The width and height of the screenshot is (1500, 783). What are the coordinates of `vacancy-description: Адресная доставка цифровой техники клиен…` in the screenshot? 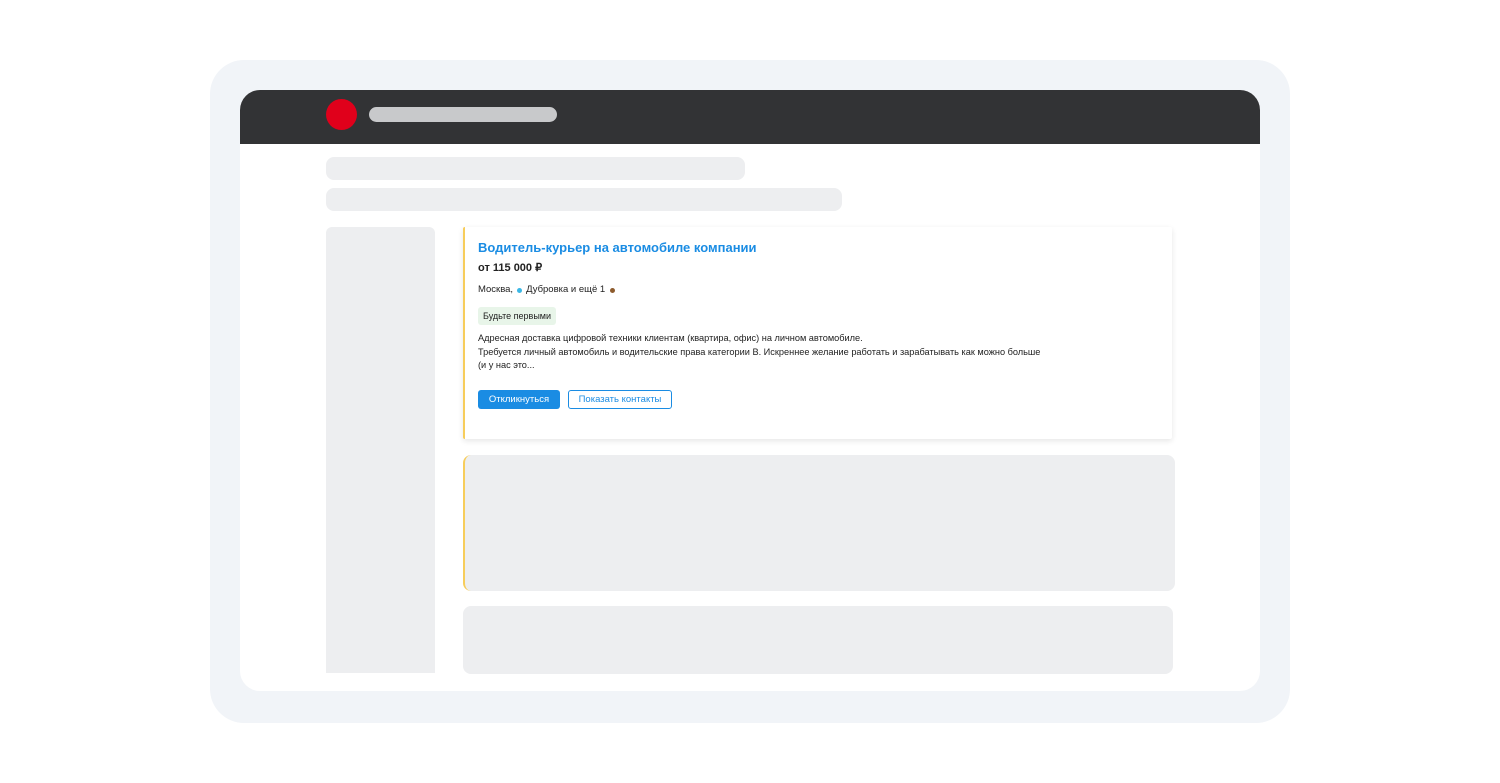 It's located at (808, 352).